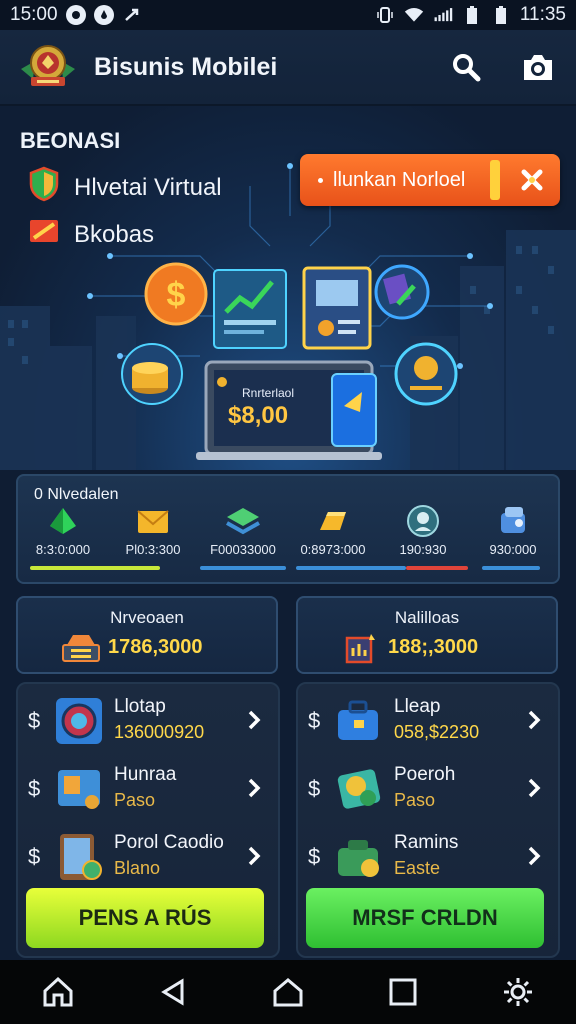 Image resolution: width=576 pixels, height=1024 pixels. I want to click on list-item: $ Poeroh Paso, so click(428, 789).